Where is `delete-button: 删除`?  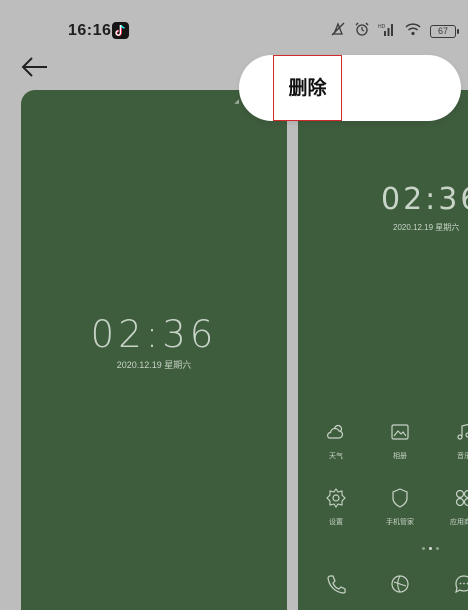 delete-button: 删除 is located at coordinates (307, 88).